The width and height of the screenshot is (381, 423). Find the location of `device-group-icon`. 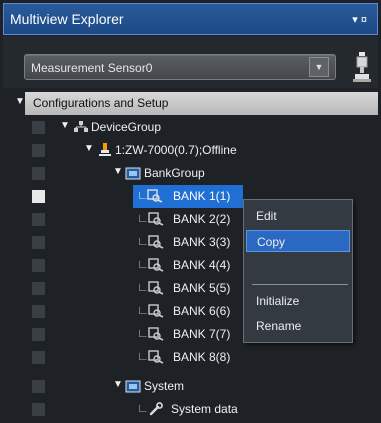

device-group-icon is located at coordinates (81, 126).